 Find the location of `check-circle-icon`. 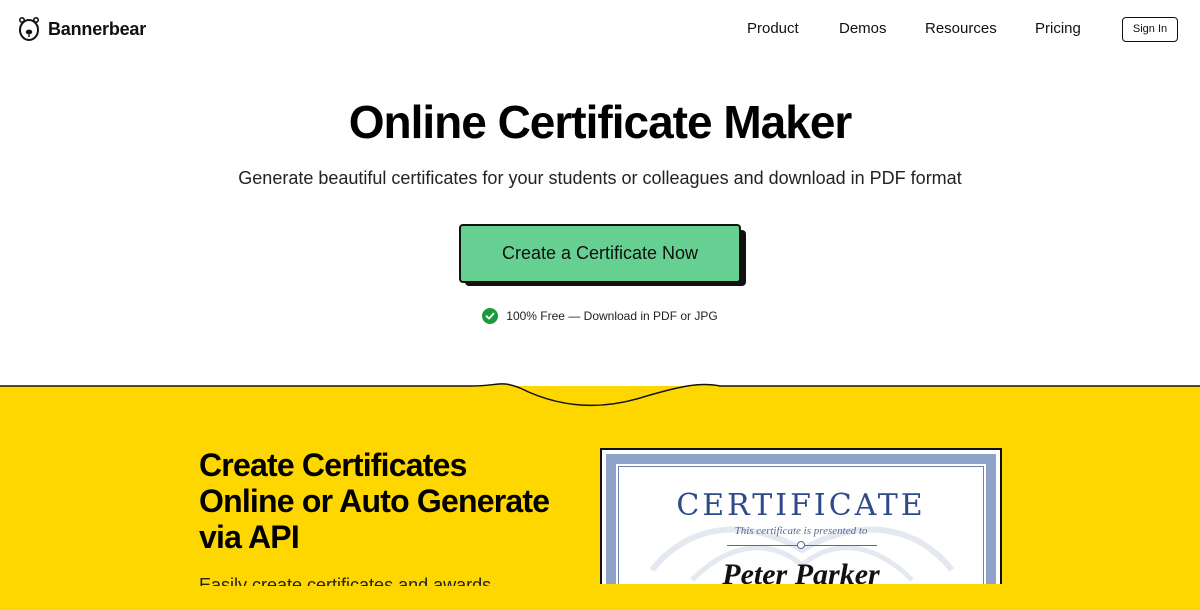

check-circle-icon is located at coordinates (490, 316).